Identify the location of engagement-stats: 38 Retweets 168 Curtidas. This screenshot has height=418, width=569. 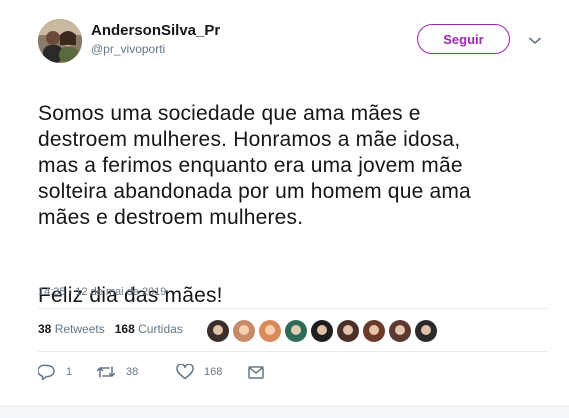
(115, 329).